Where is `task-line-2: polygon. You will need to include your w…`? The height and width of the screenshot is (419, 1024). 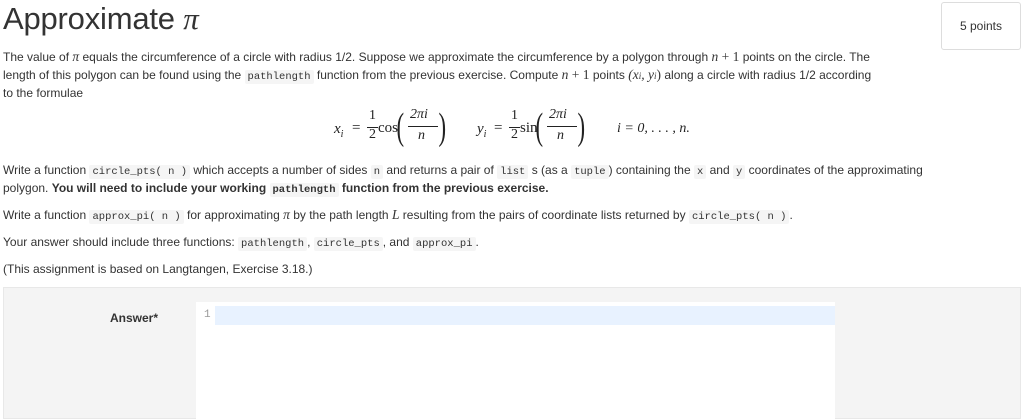
task-line-2: polygon. You will need to include your w… is located at coordinates (276, 189).